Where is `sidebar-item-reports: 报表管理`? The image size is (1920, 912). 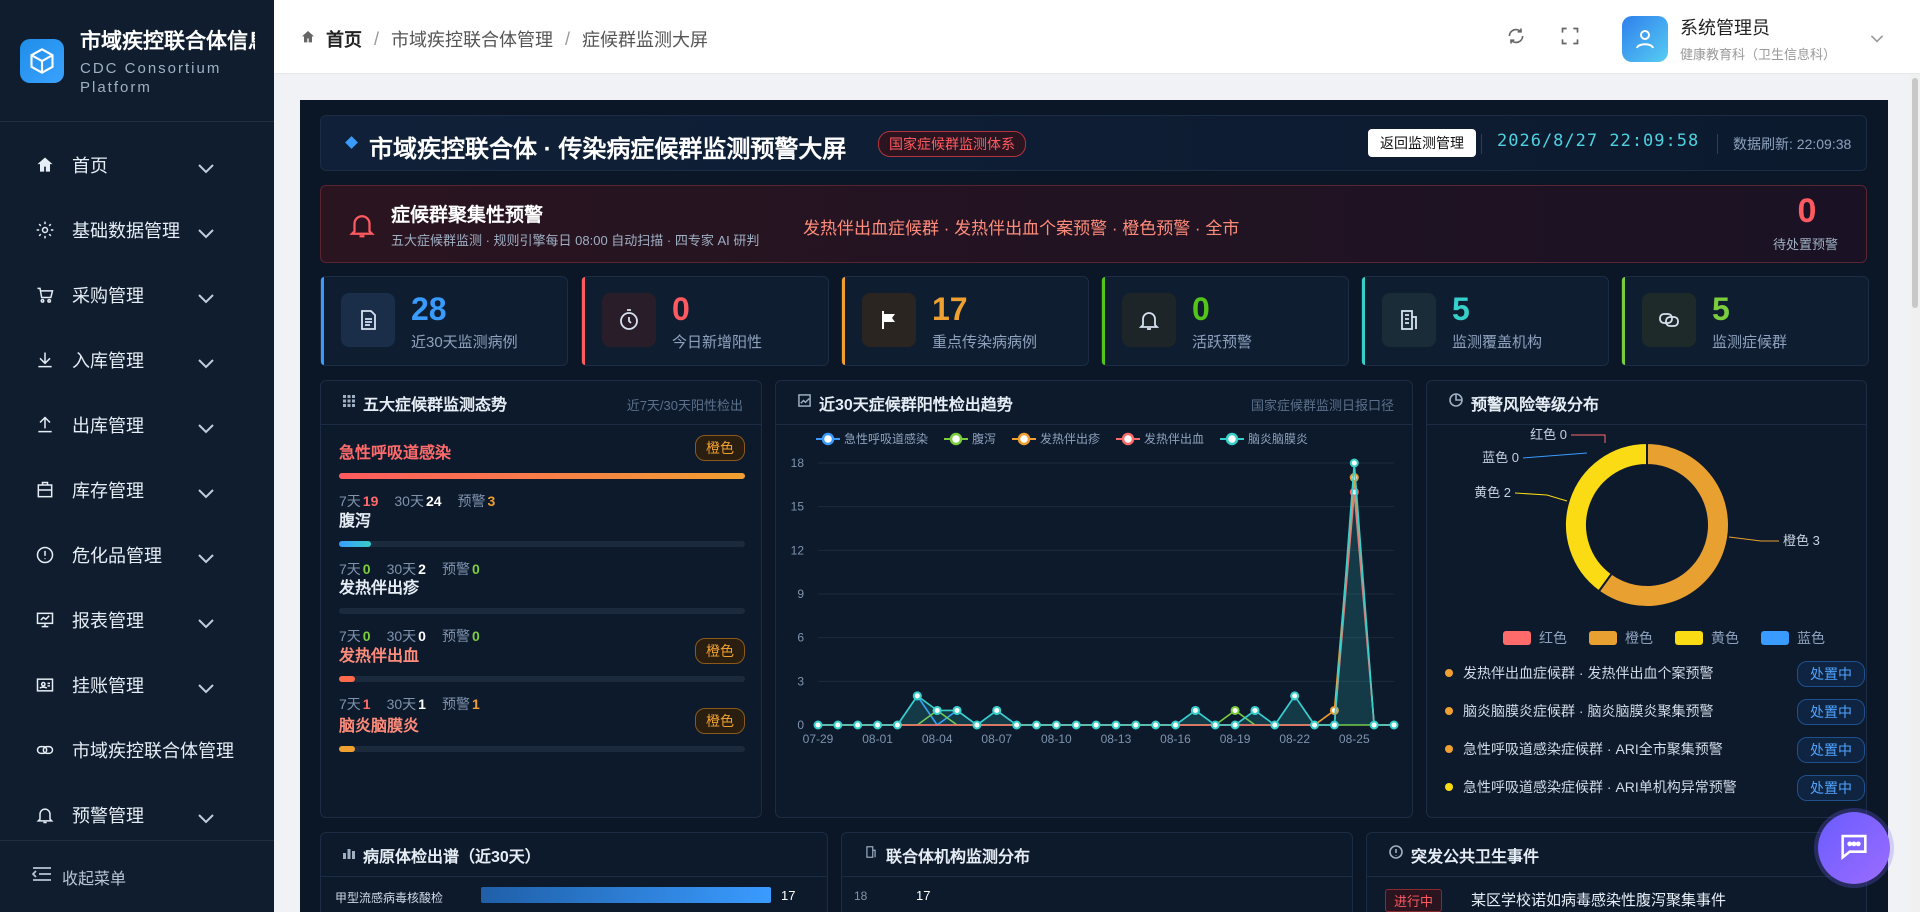 sidebar-item-reports: 报表管理 is located at coordinates (137, 619).